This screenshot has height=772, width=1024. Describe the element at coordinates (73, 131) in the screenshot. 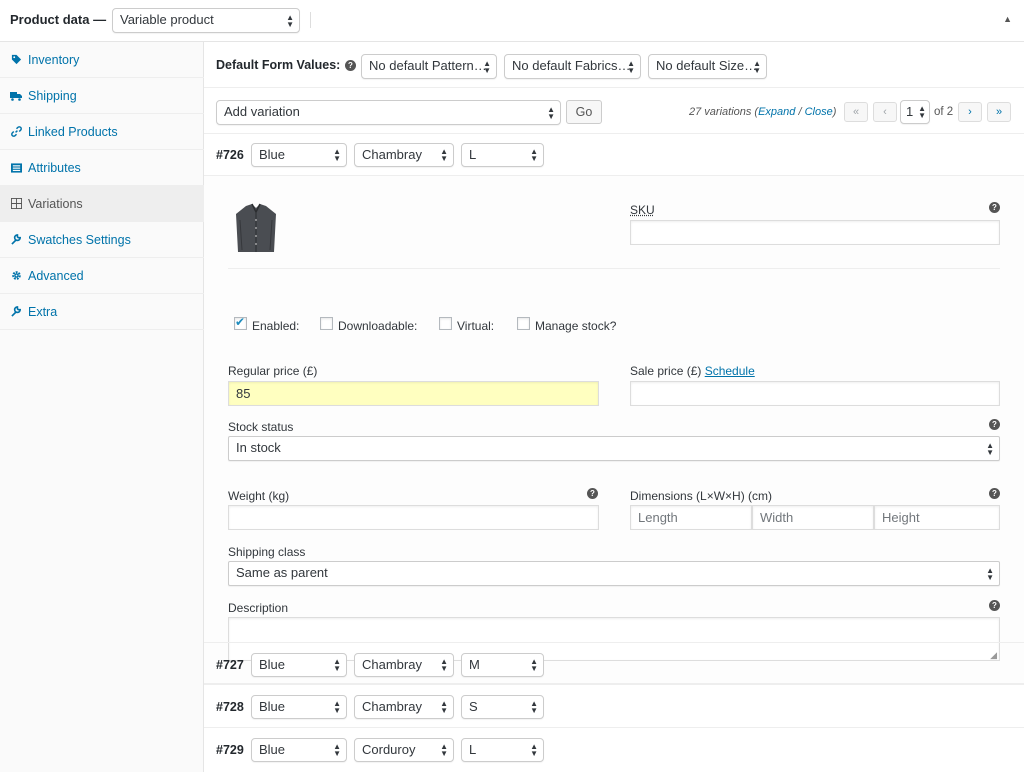

I see `sidebar-item-label: Linked Products` at that location.